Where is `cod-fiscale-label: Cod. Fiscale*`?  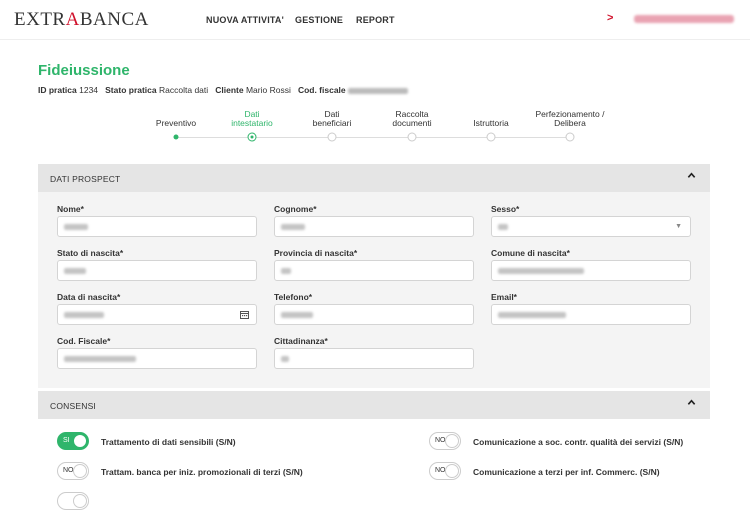 cod-fiscale-label: Cod. Fiscale* is located at coordinates (84, 341).